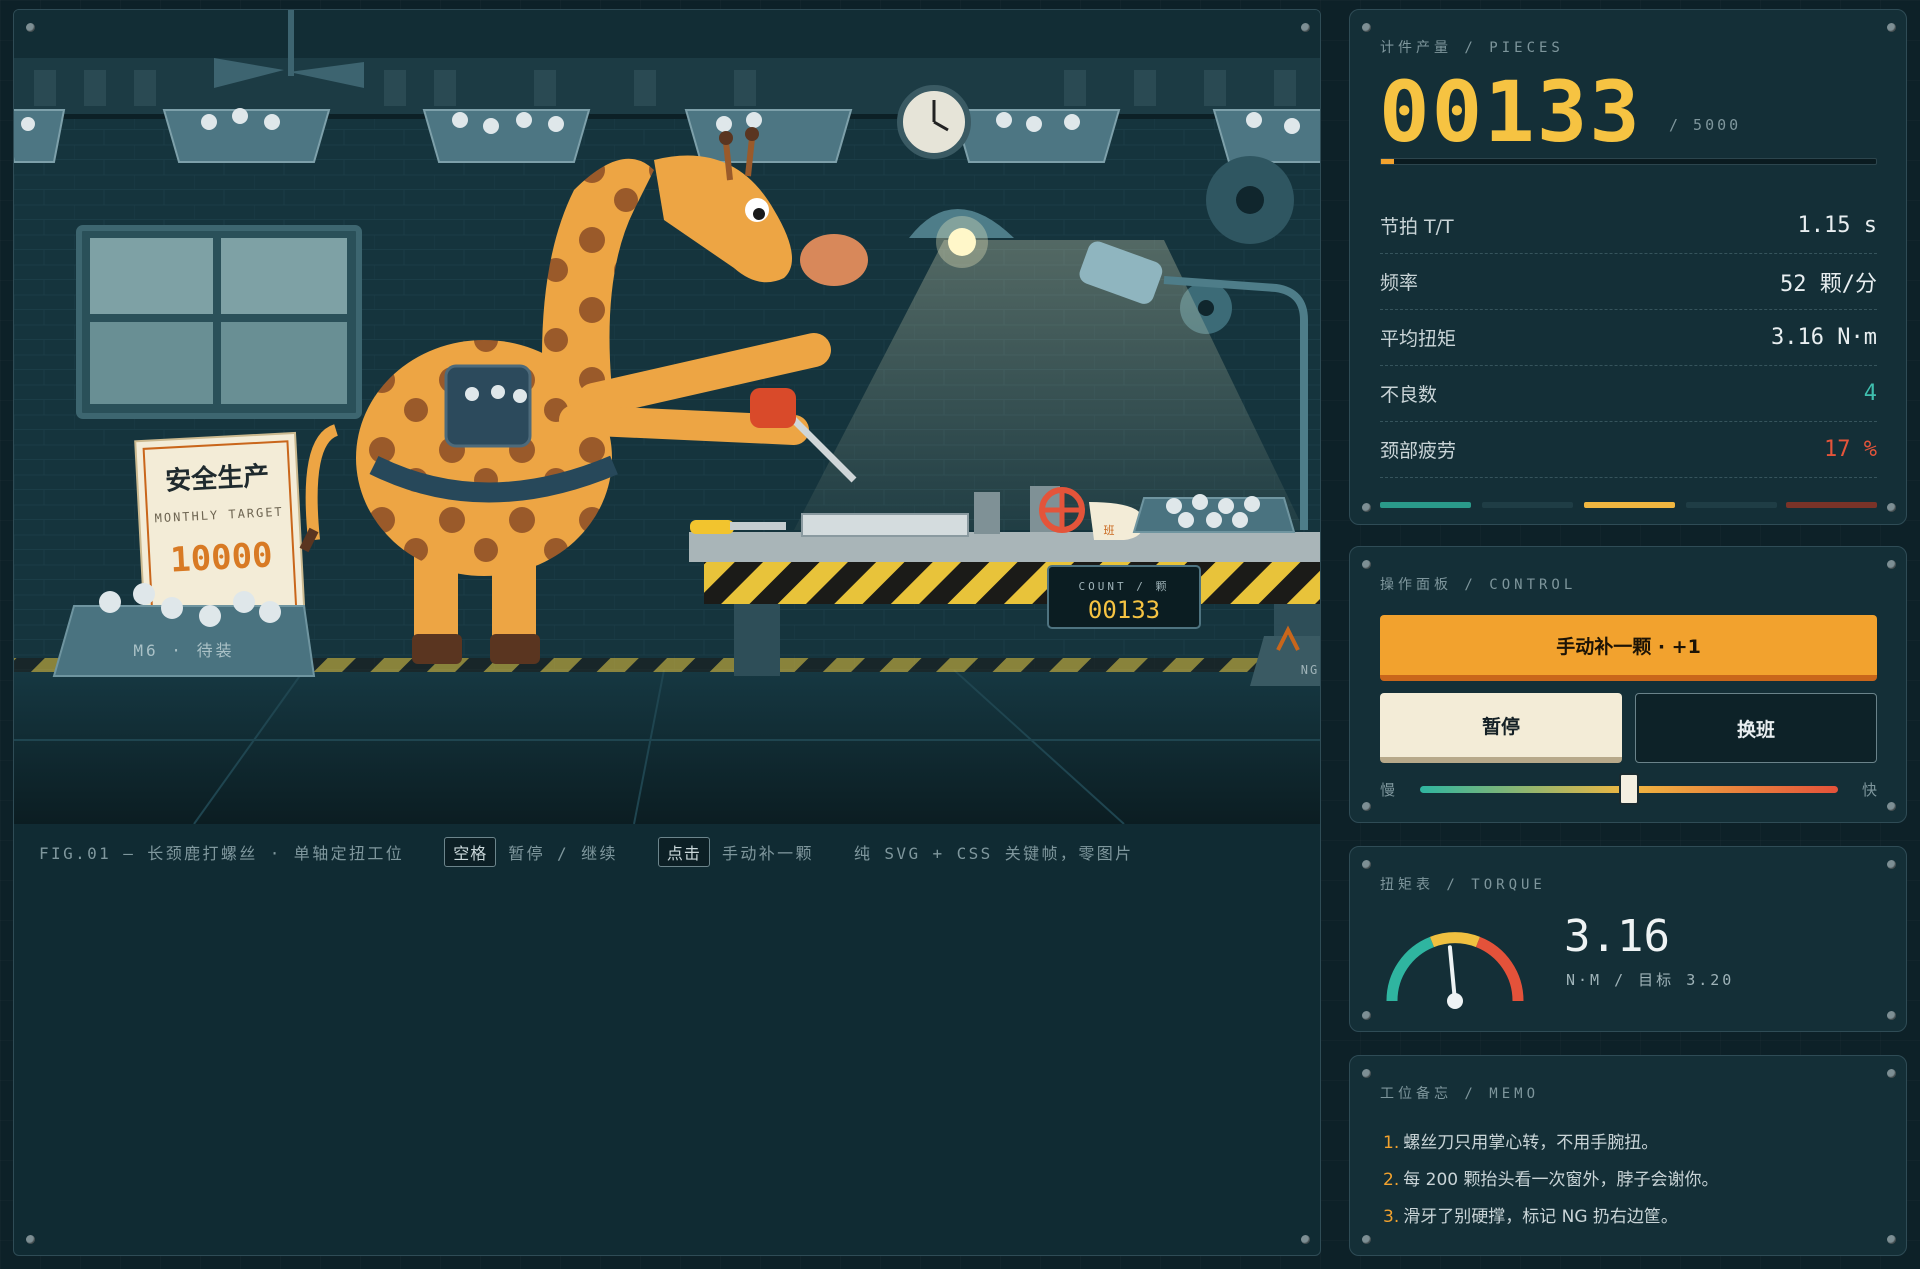  What do you see at coordinates (1472, 48) in the screenshot?
I see `pieces-panel-title: 计件产量 / PIECES` at bounding box center [1472, 48].